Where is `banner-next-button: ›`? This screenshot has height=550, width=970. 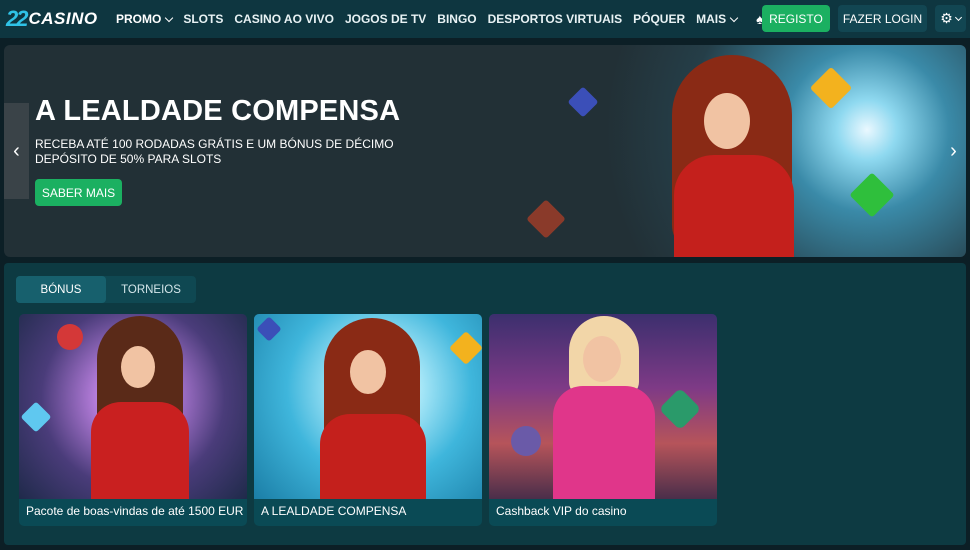 banner-next-button: › is located at coordinates (953, 151).